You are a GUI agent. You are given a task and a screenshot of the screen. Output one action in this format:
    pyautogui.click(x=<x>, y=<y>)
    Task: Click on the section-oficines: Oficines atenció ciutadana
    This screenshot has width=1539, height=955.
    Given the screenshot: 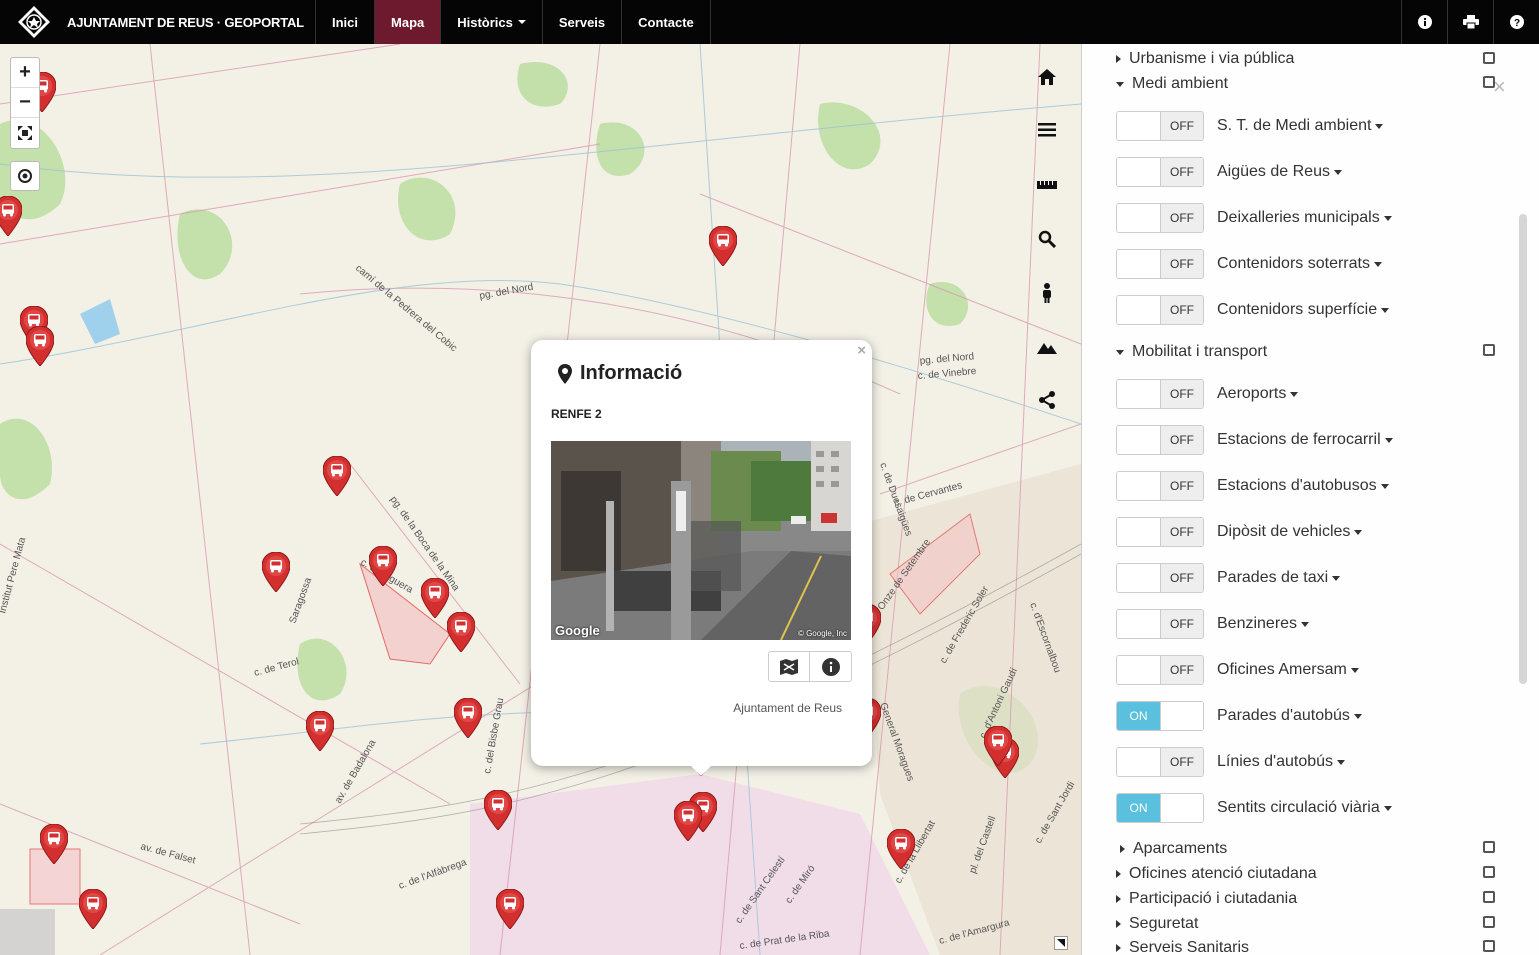 What is the action you would take?
    pyautogui.click(x=1216, y=874)
    